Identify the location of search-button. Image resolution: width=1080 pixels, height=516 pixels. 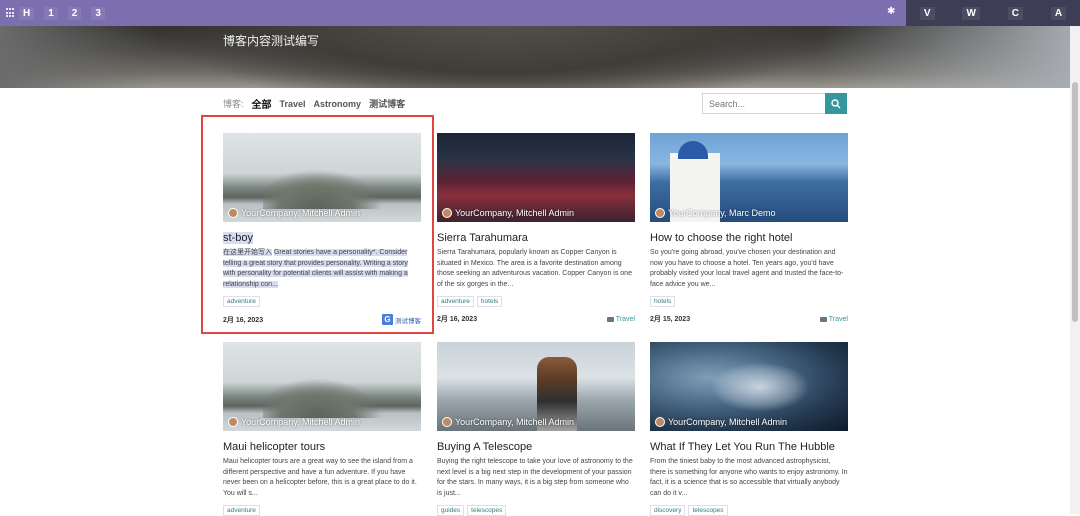
(836, 103).